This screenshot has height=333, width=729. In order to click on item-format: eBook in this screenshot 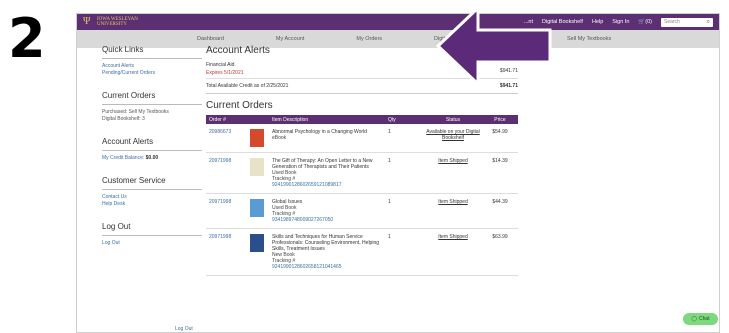, I will do `click(279, 138)`.